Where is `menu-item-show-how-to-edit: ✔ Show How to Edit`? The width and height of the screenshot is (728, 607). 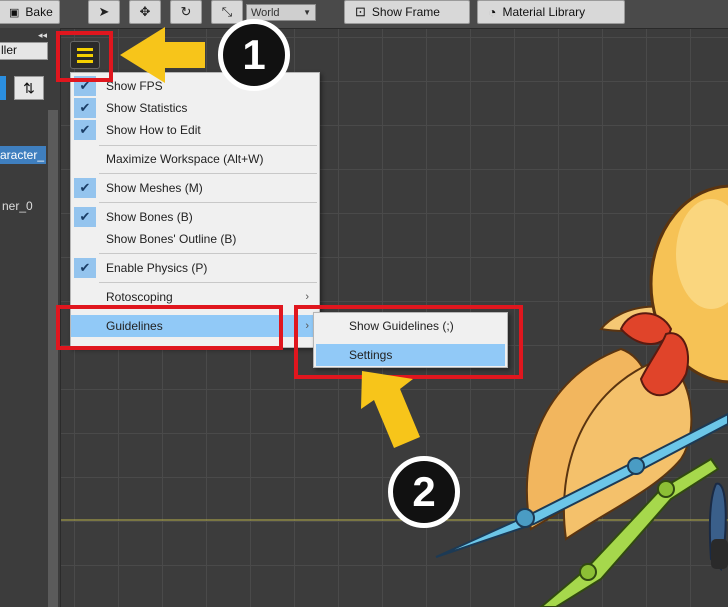 menu-item-show-how-to-edit: ✔ Show How to Edit is located at coordinates (195, 130).